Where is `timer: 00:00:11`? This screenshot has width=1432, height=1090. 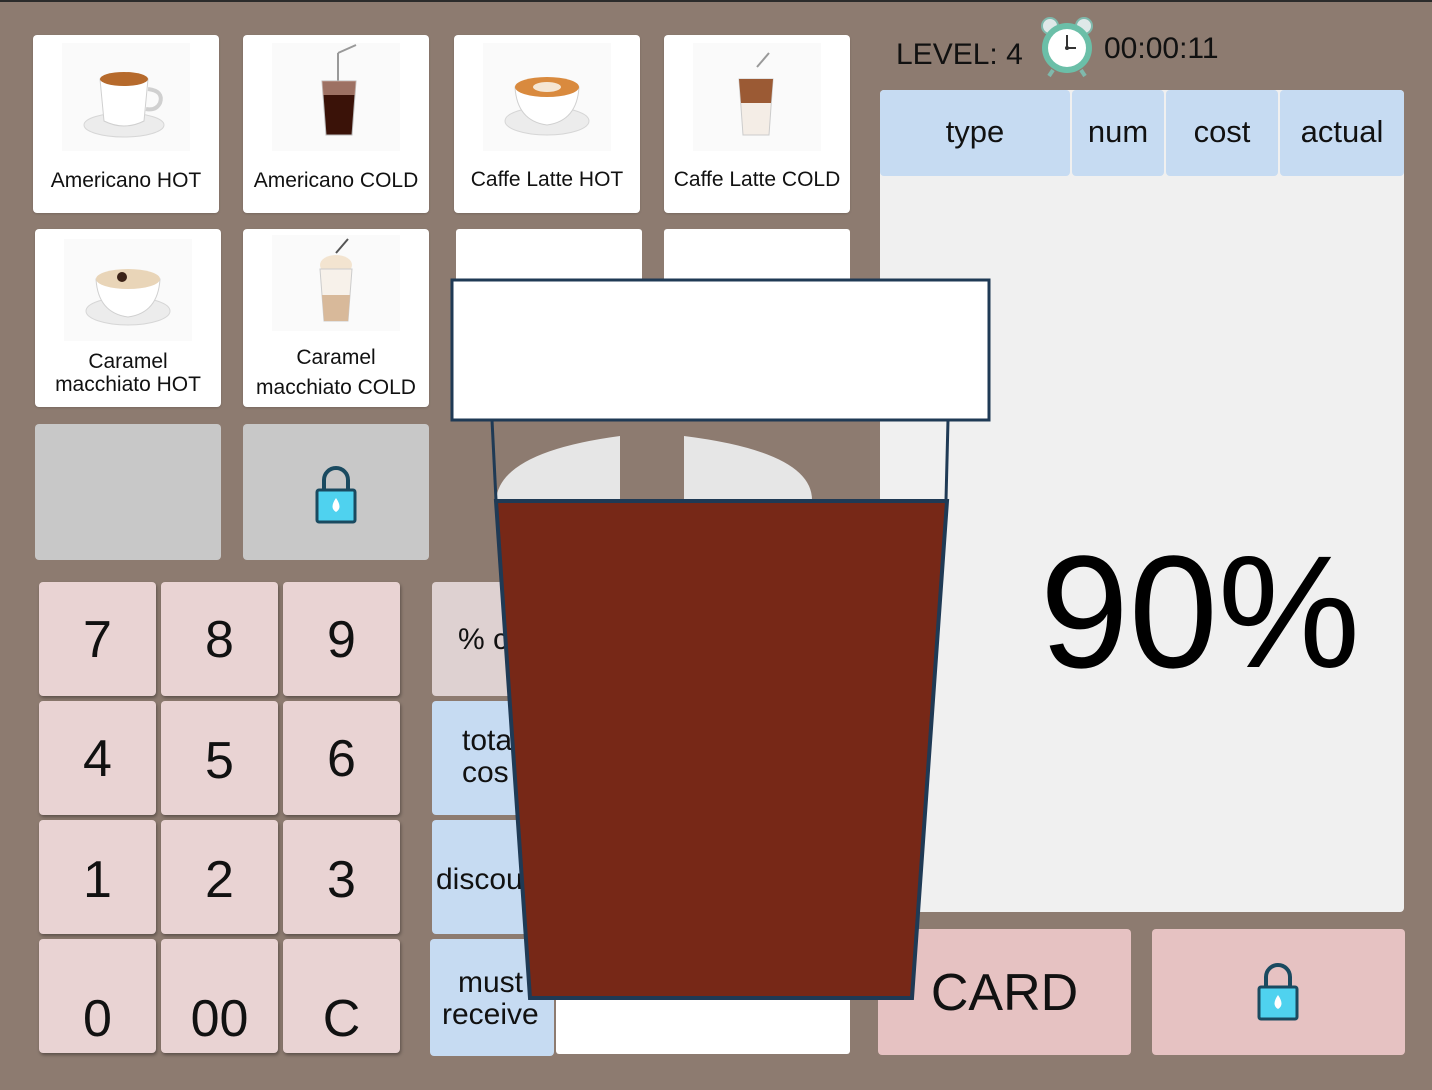
timer: 00:00:11 is located at coordinates (1161, 48).